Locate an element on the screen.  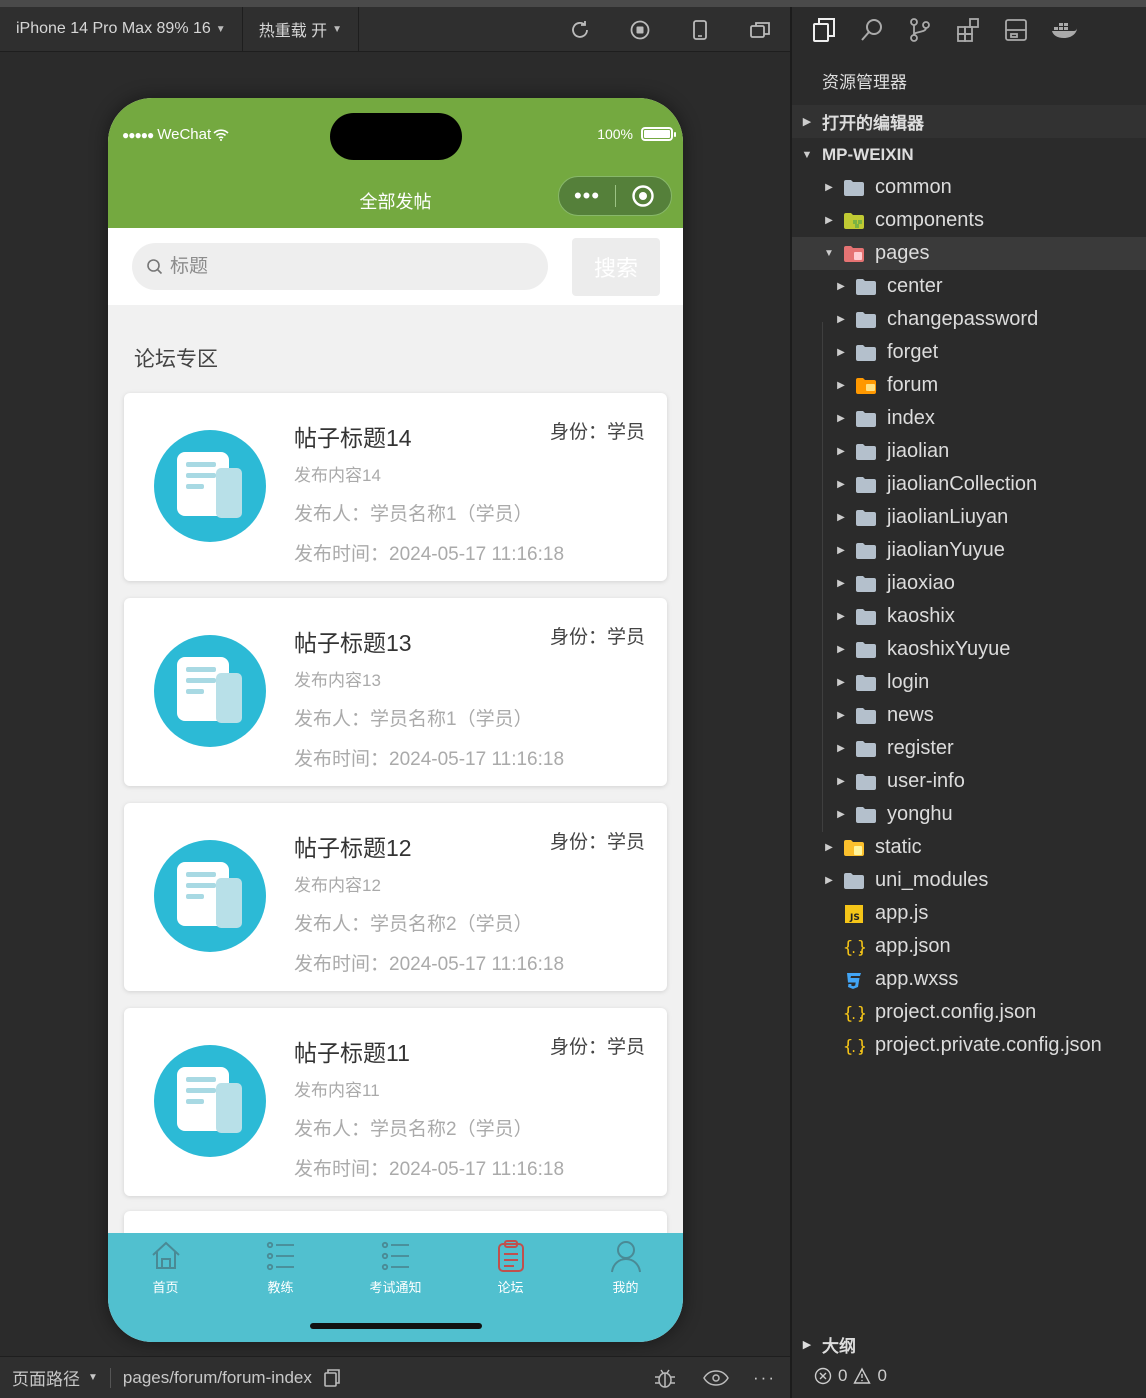
tree-item: ▼ pages is located at coordinates (969, 253).